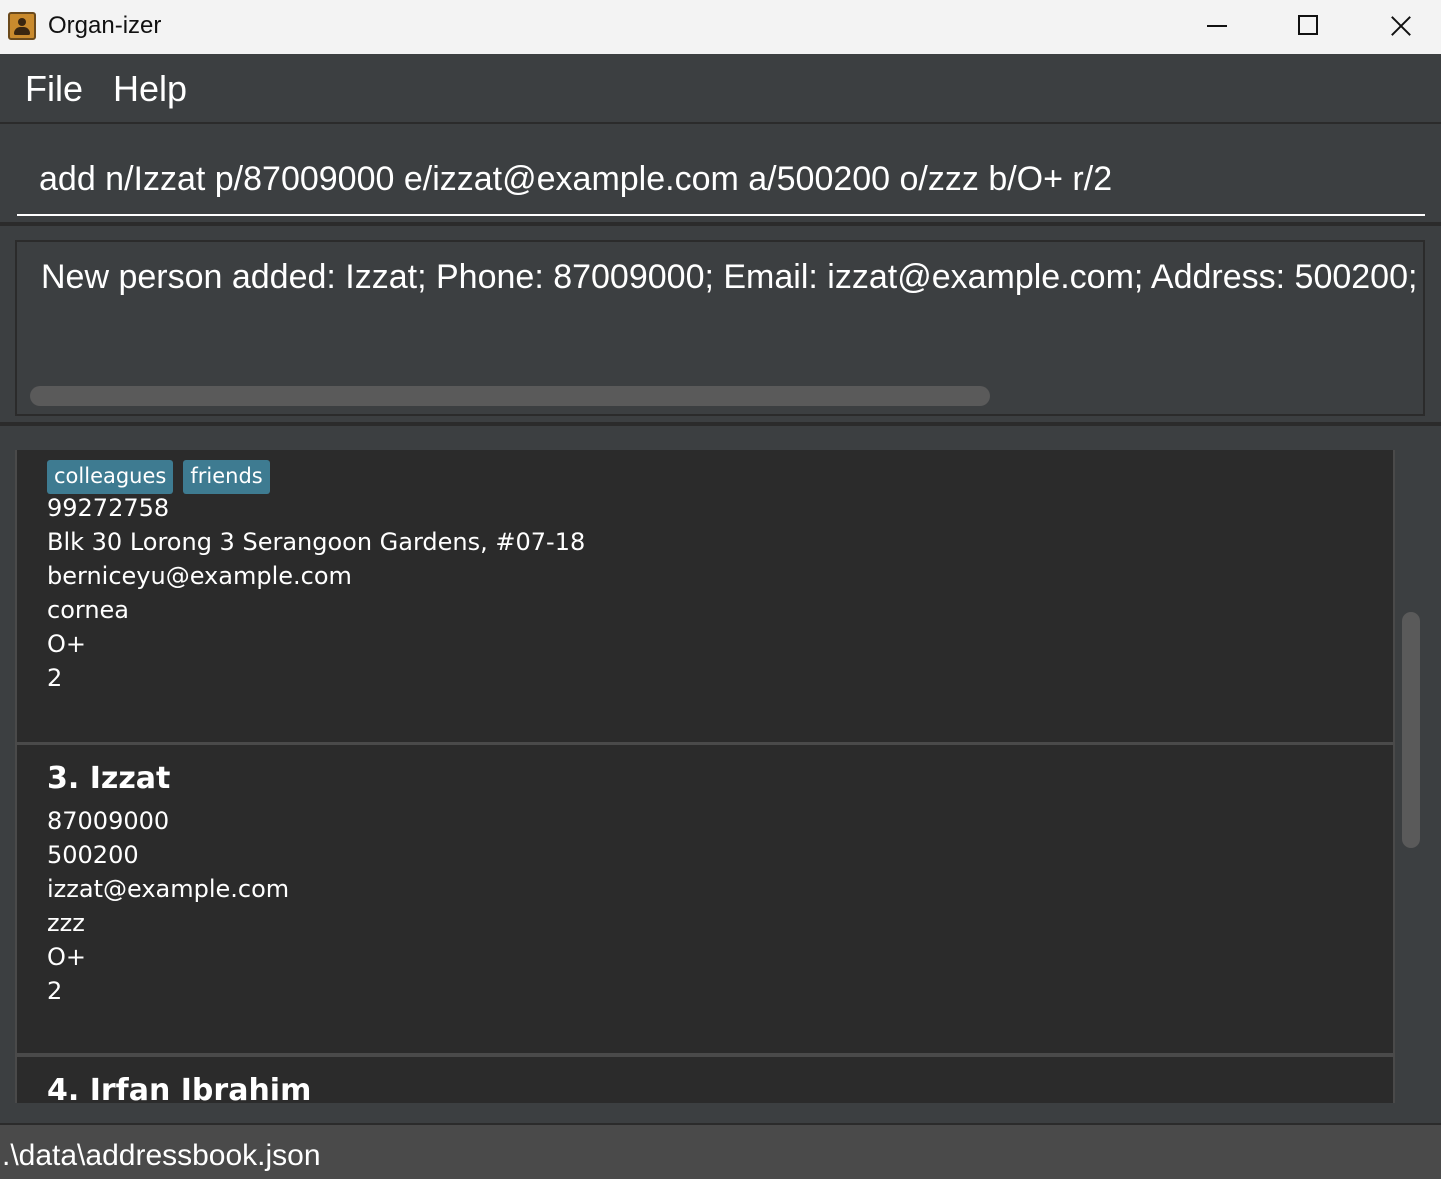 The image size is (1441, 1179). I want to click on person-phone: 99272758, so click(108, 508).